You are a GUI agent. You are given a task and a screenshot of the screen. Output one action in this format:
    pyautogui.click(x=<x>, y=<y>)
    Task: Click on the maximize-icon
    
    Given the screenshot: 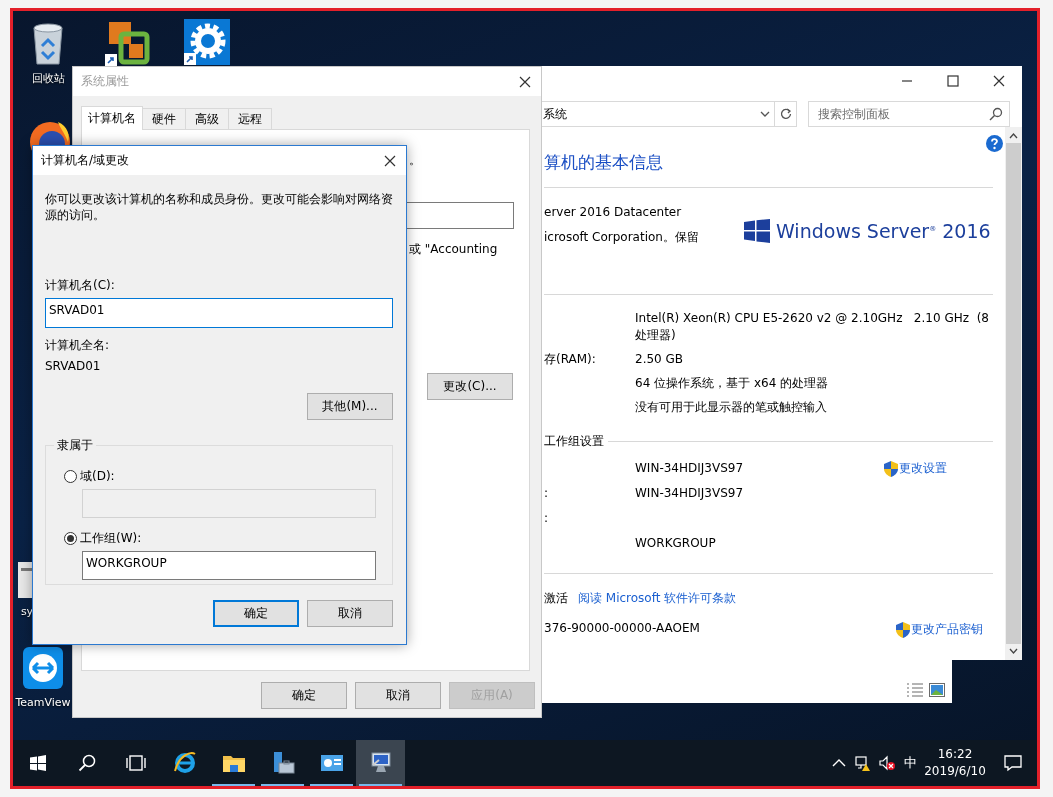 What is the action you would take?
    pyautogui.click(x=953, y=80)
    